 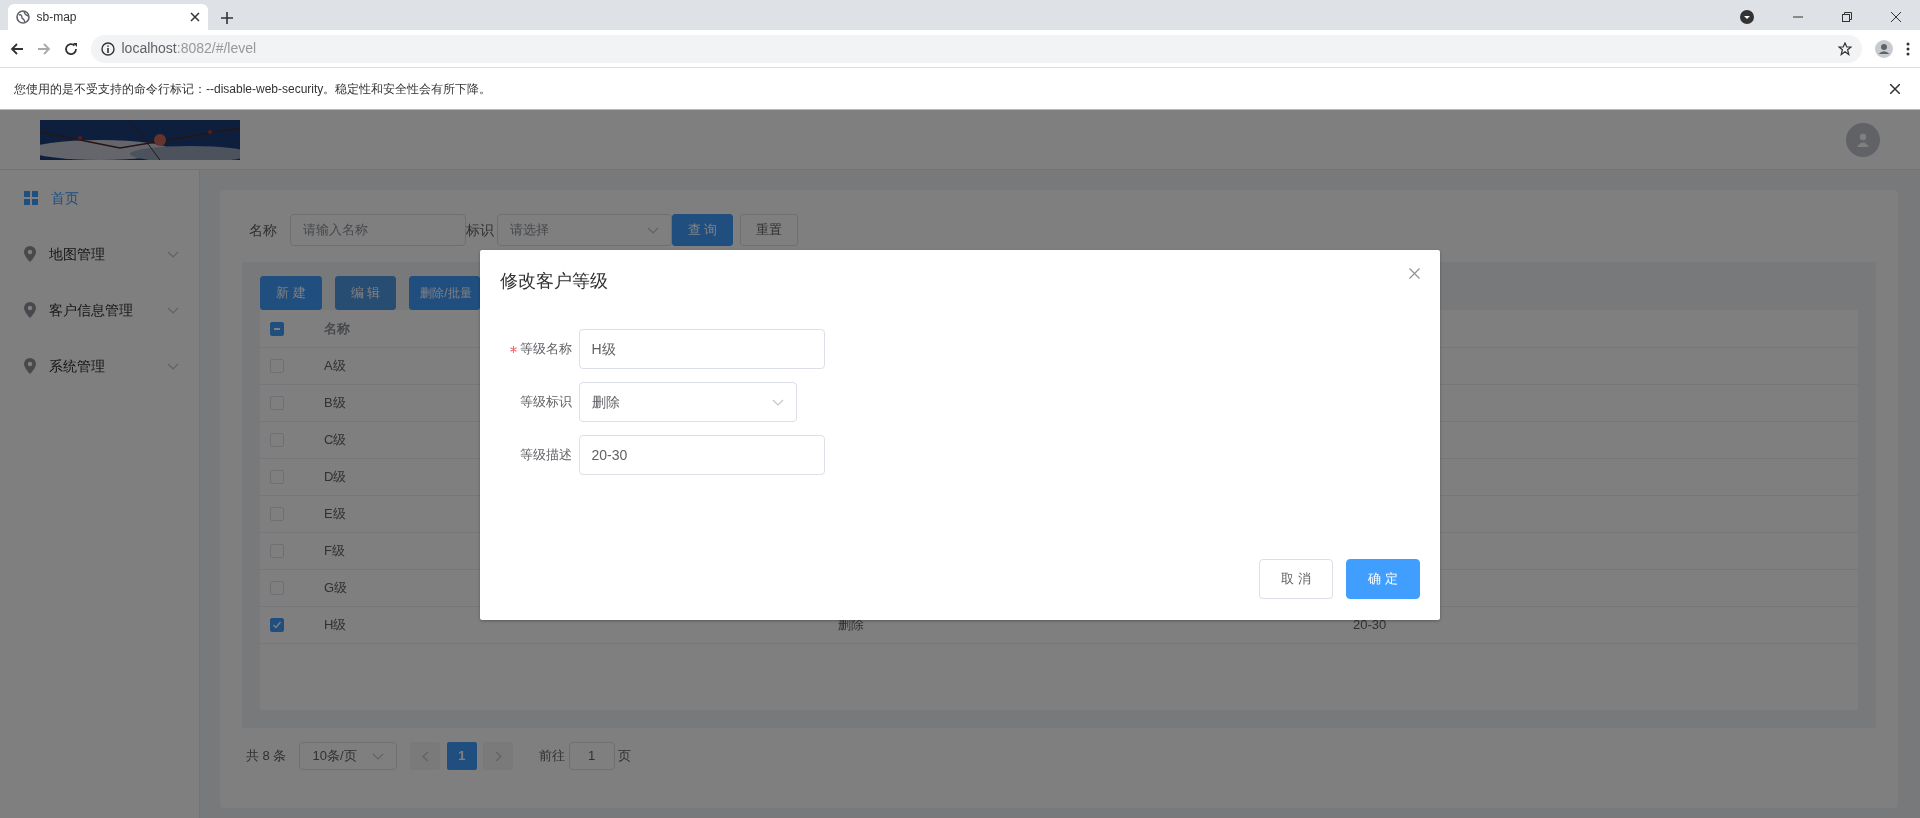 I want to click on required-asterisk-icon, so click(x=513, y=349).